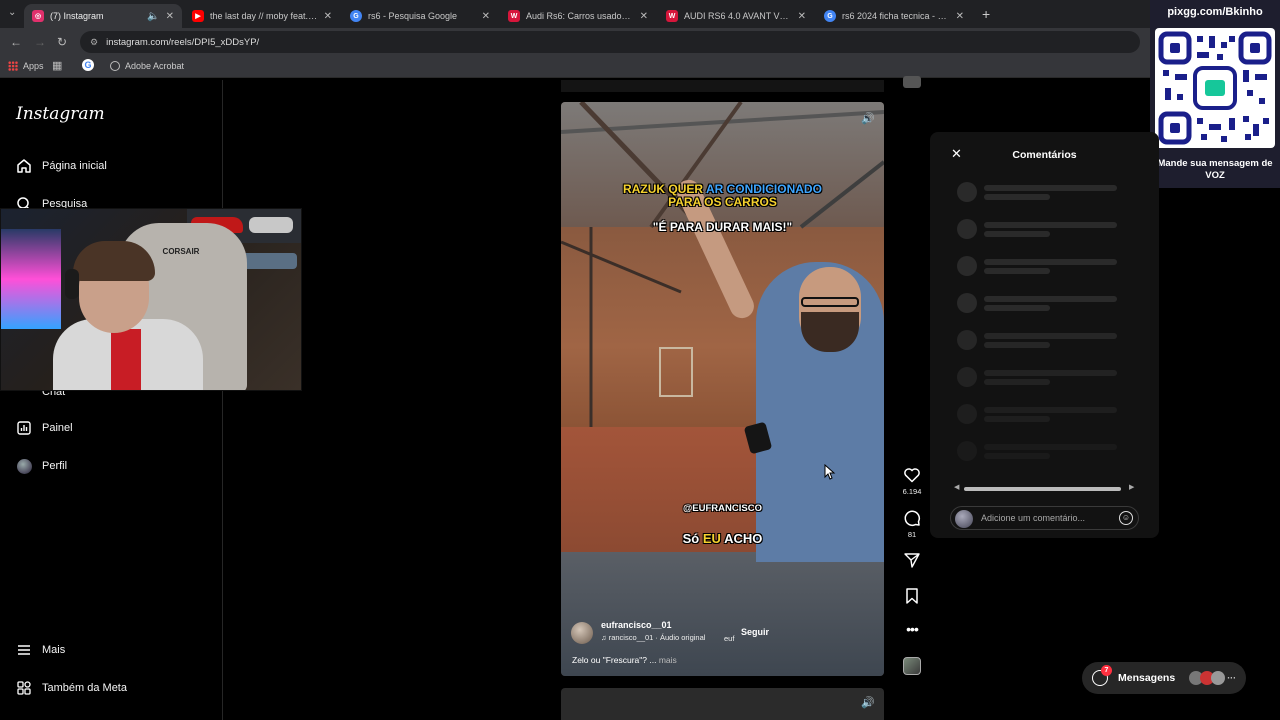  Describe the element at coordinates (40, 42) in the screenshot. I see `forward-arrow-icon: →` at that location.